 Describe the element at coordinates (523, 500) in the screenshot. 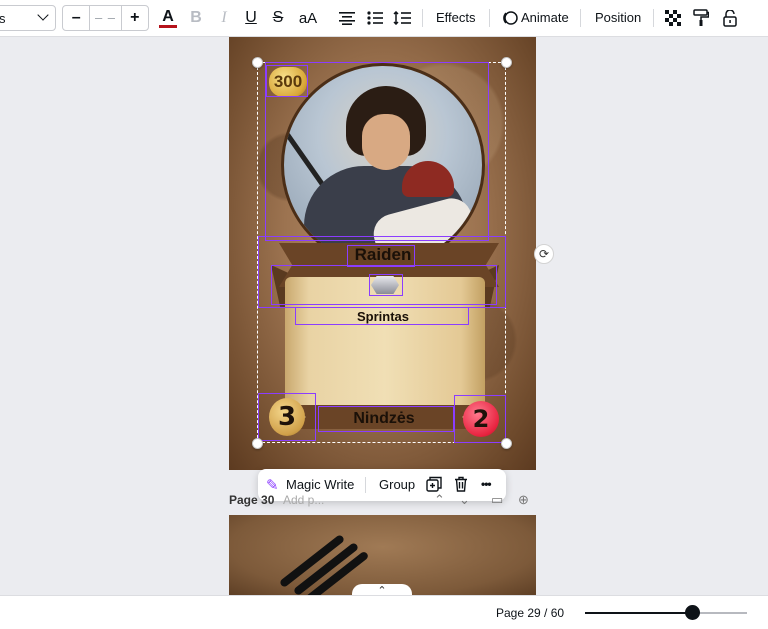

I see `add-page-icon: ⊕` at that location.